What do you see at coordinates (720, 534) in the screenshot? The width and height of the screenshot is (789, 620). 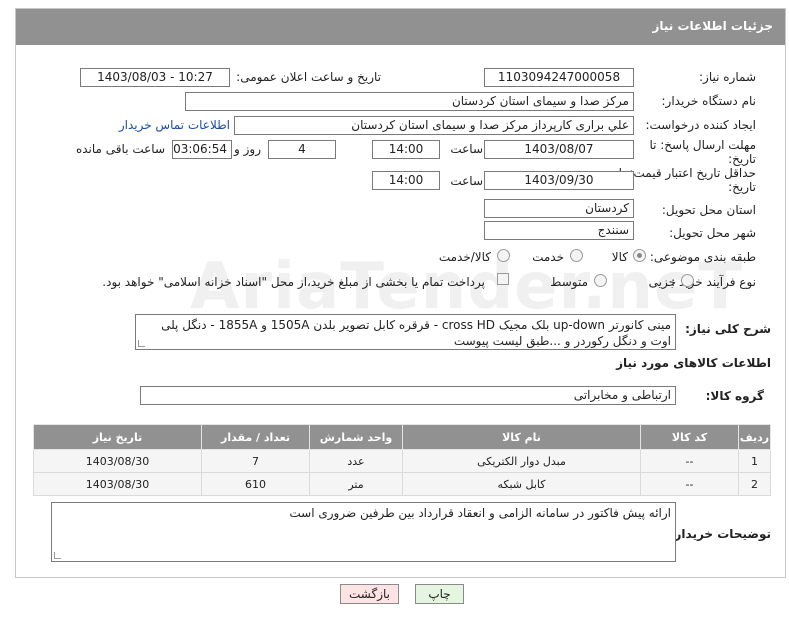 I see `buyer-notes-label: توضیحات خریدار:` at bounding box center [720, 534].